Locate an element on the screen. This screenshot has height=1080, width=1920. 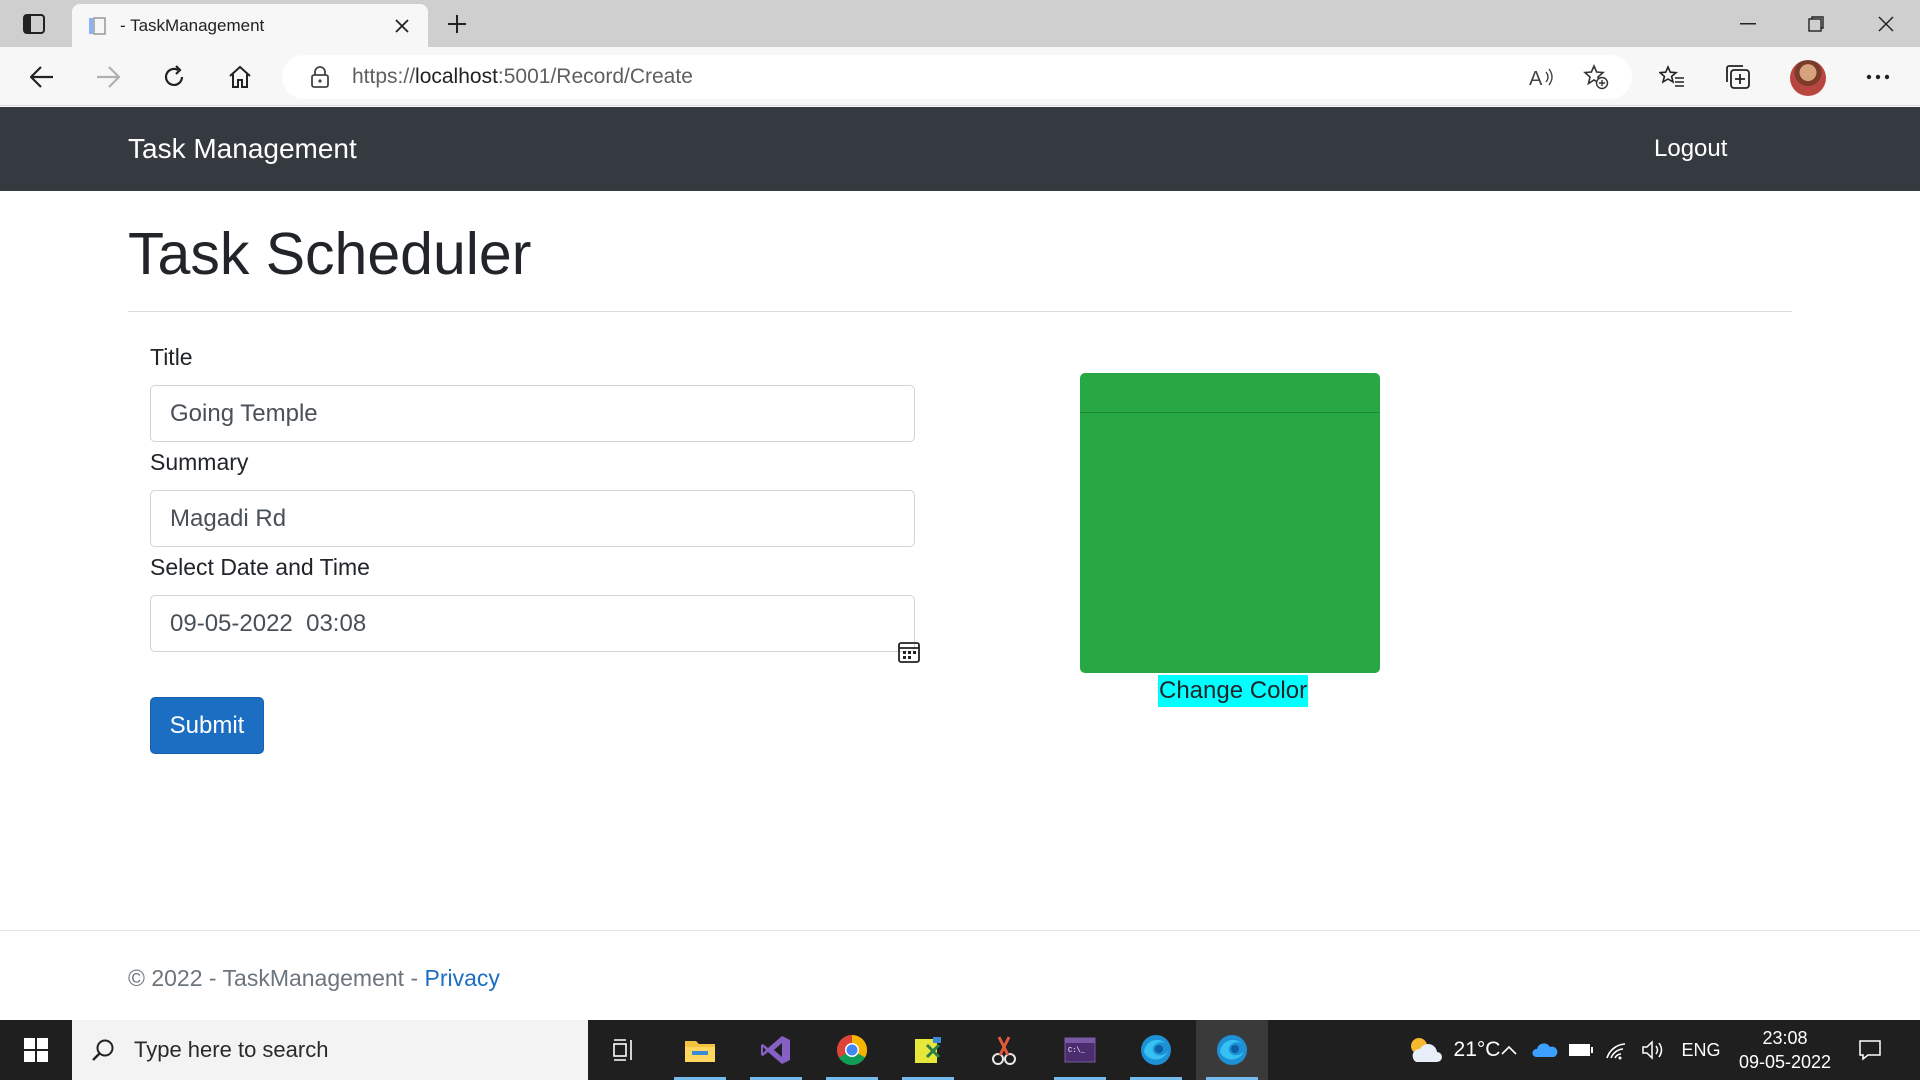
onedrive-icon is located at coordinates (1545, 1050).